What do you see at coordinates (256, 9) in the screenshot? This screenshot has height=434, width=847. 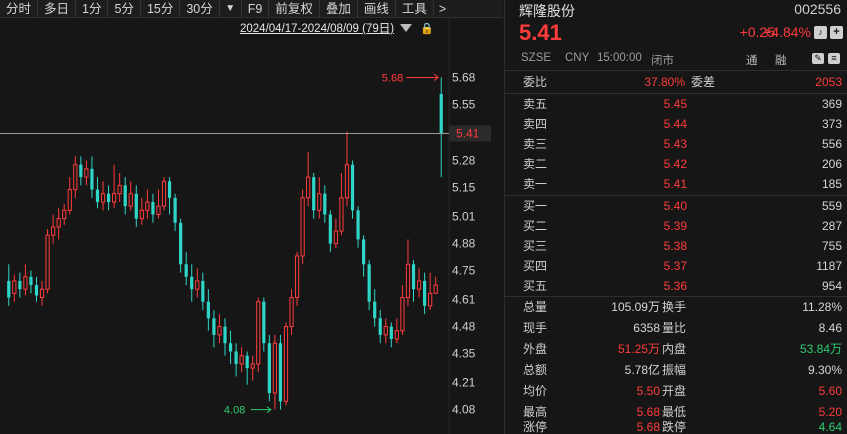 I see `f9-button: F9` at bounding box center [256, 9].